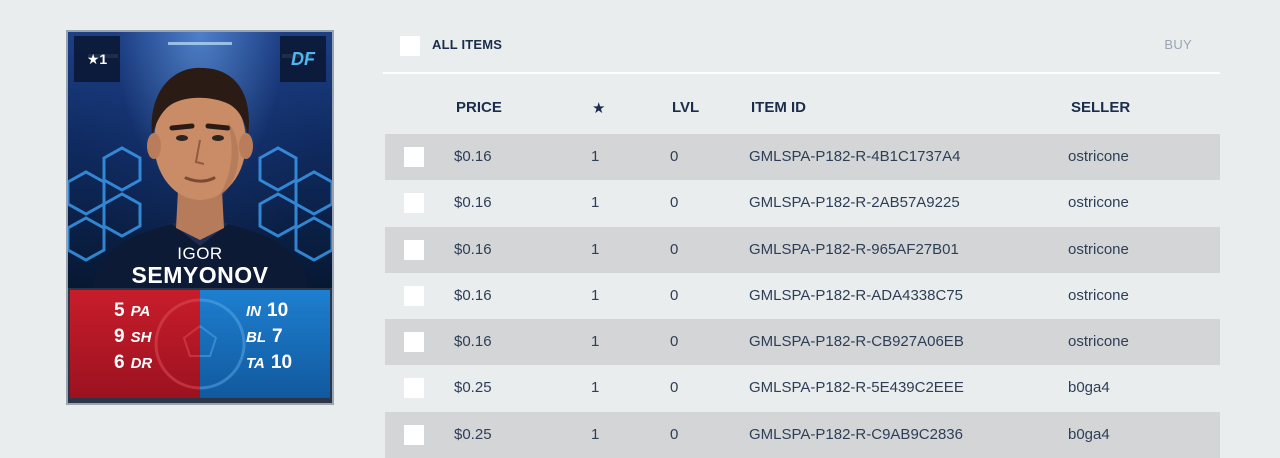  I want to click on row-item-id: GMLSPA-P182-R-CB927A06EB, so click(856, 342).